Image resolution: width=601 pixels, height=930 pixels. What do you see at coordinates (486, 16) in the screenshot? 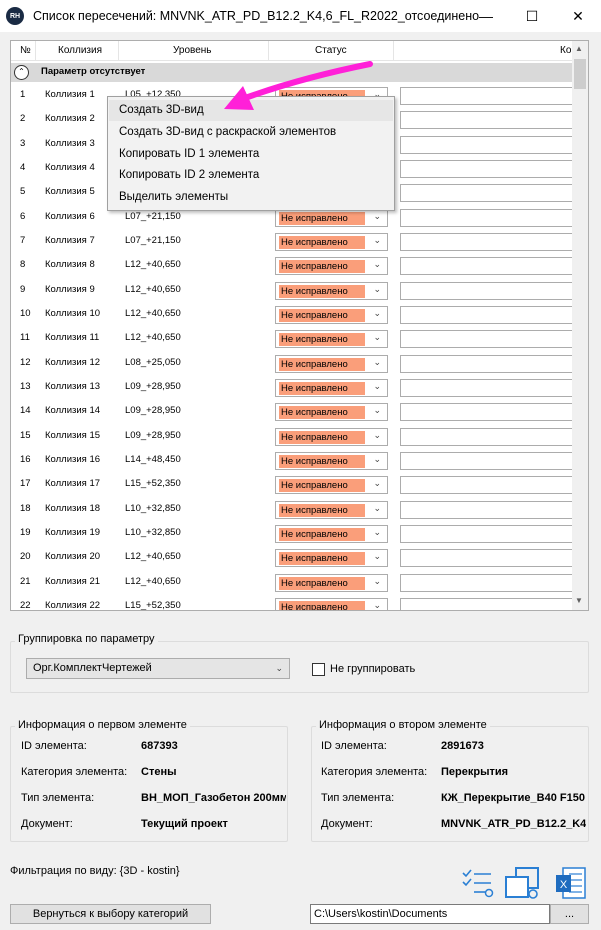
I see `minimize-button: —` at bounding box center [486, 16].